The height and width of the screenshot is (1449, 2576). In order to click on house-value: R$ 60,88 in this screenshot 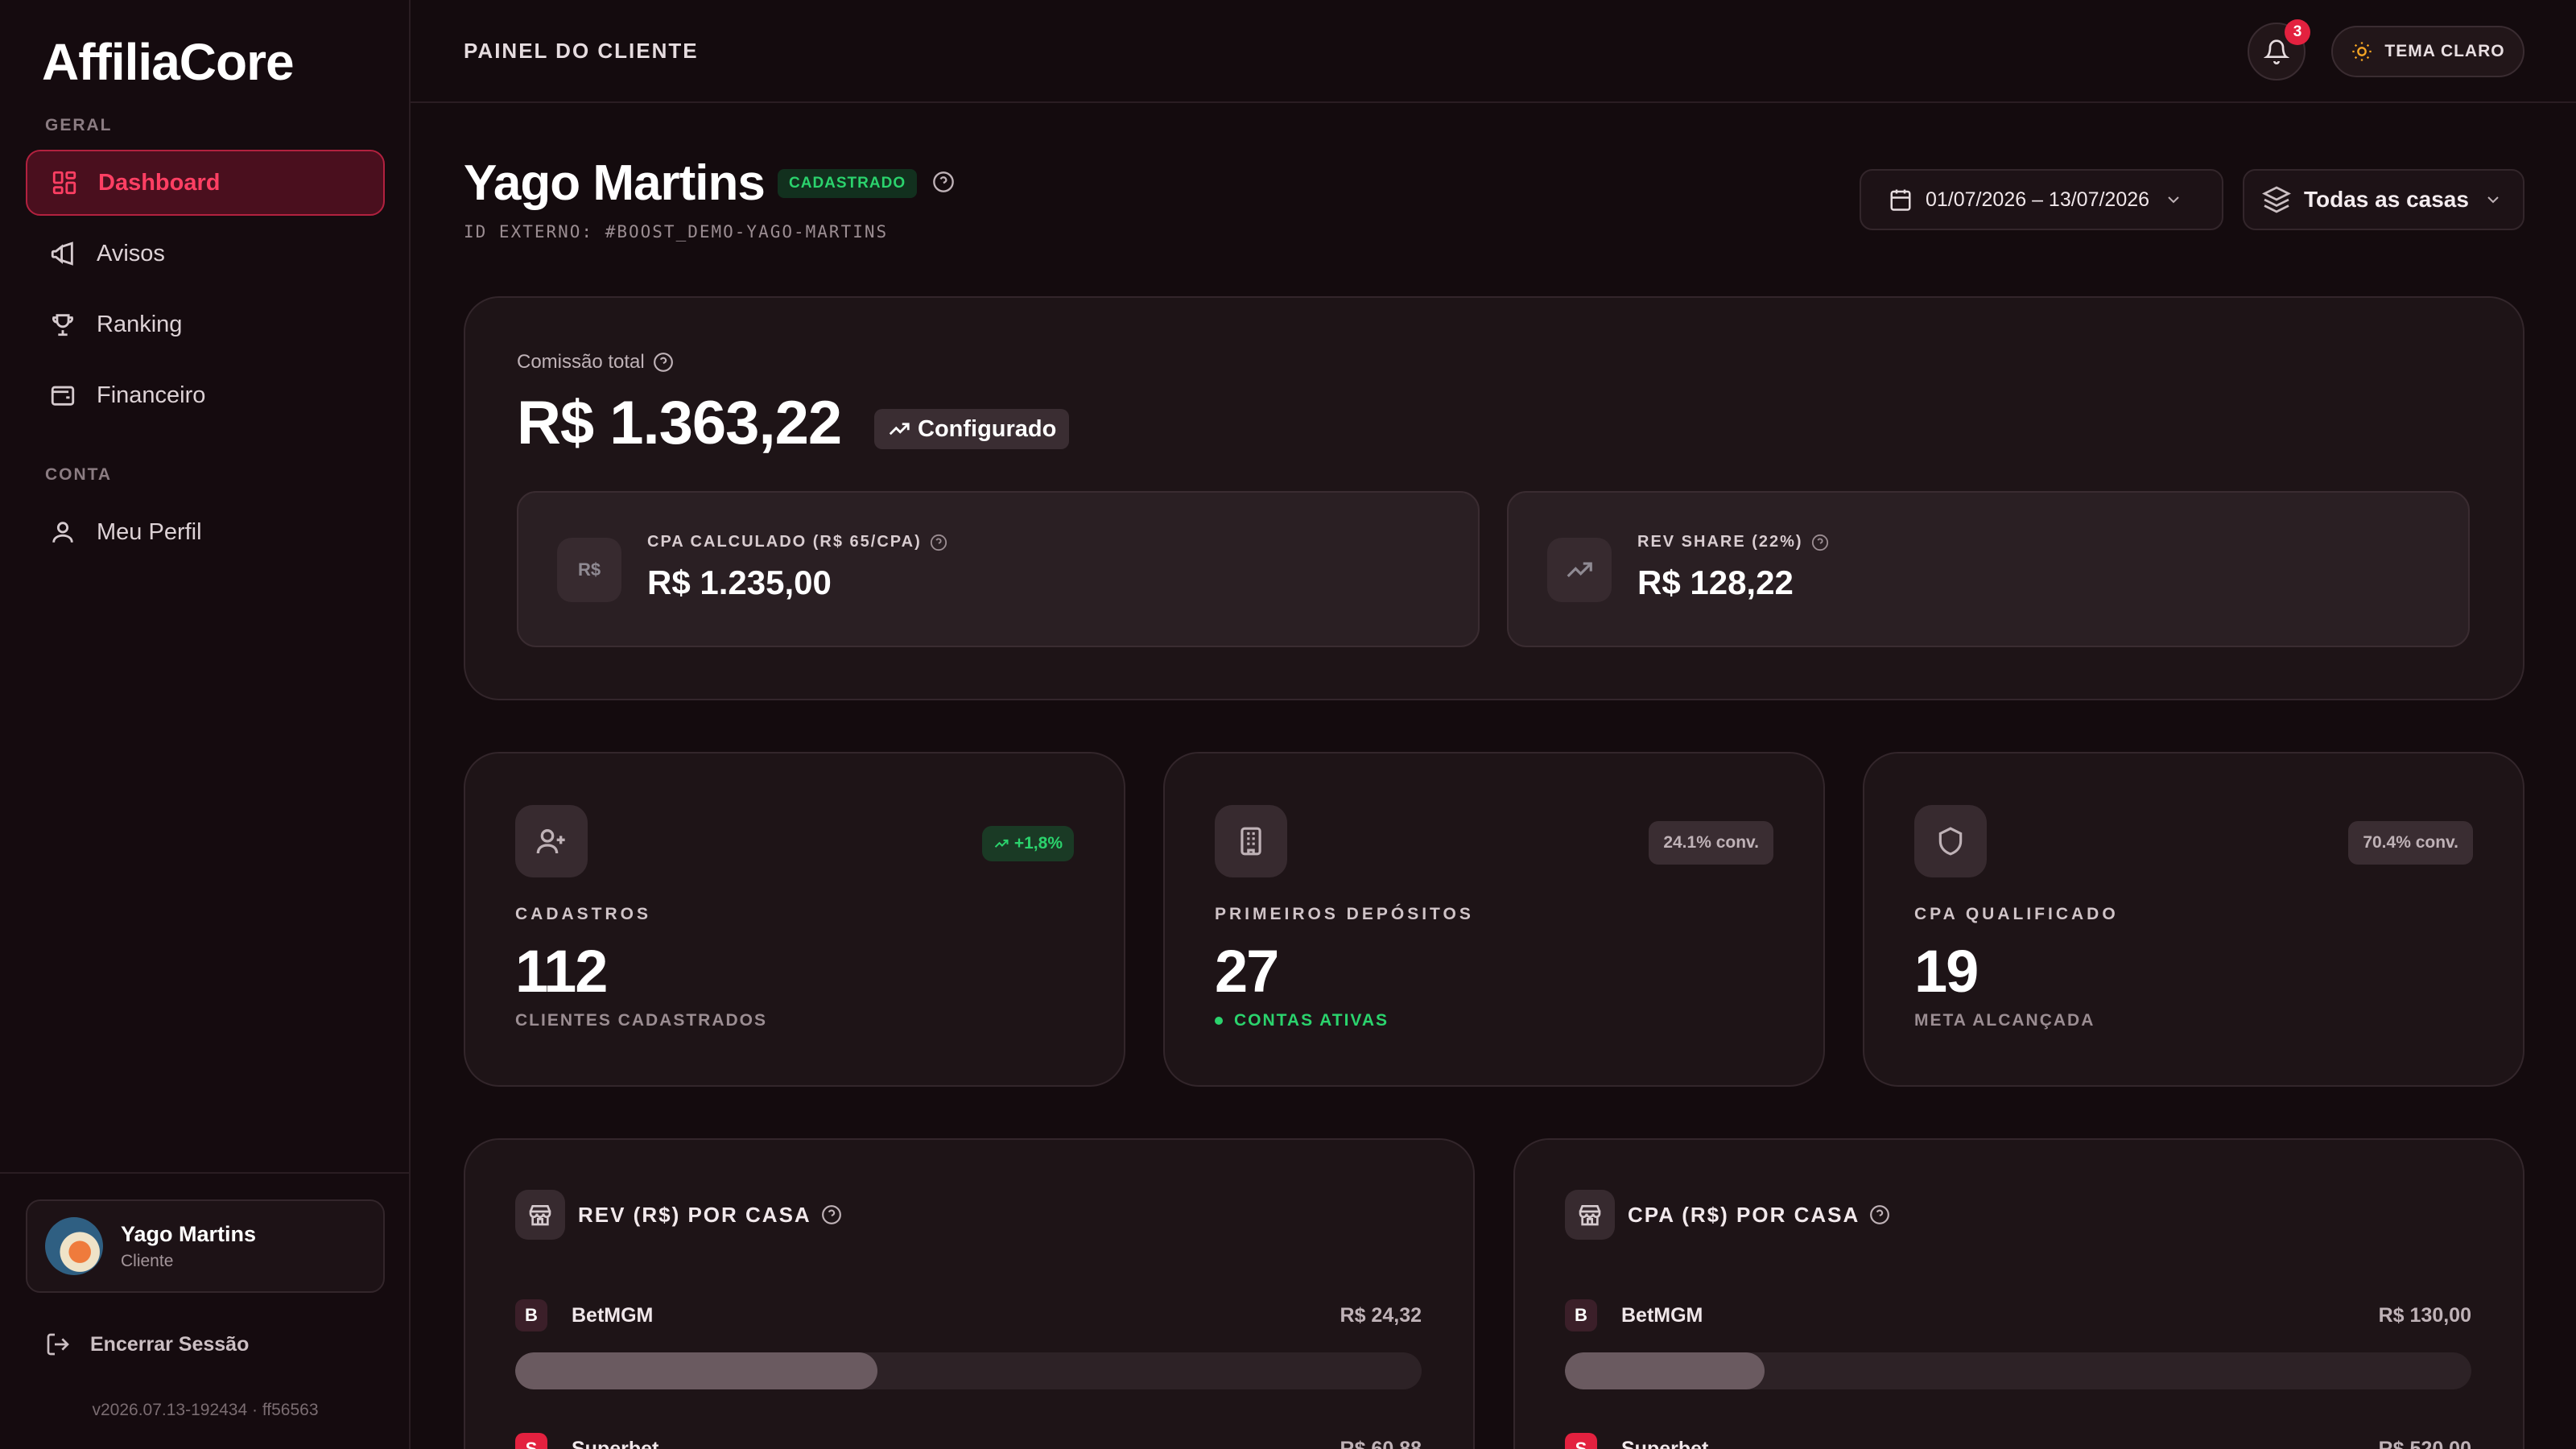, I will do `click(1381, 1443)`.